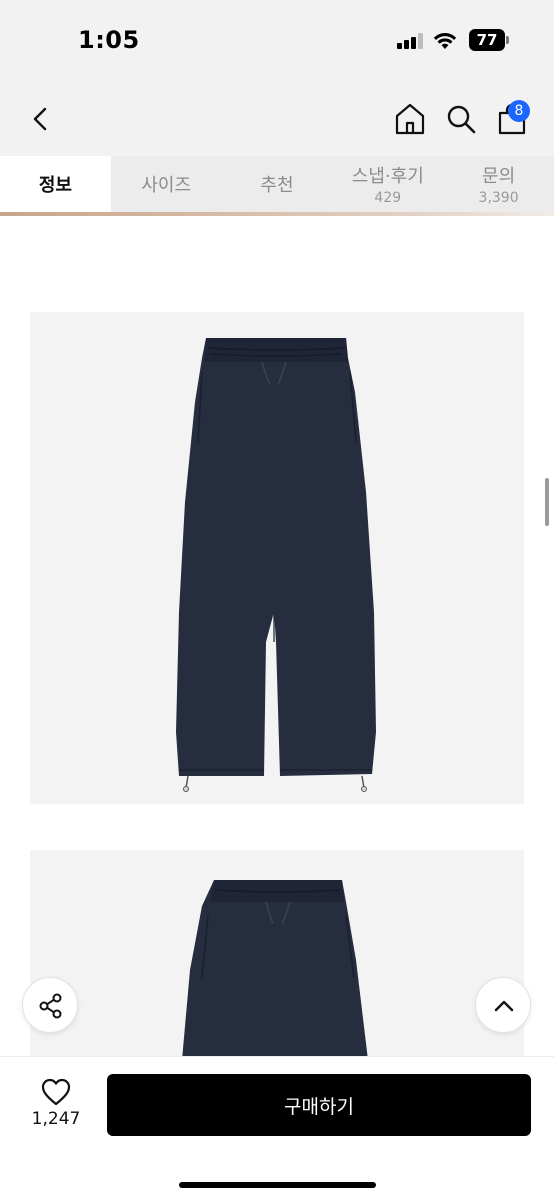  I want to click on status-bar: 1:05 77, so click(277, 41).